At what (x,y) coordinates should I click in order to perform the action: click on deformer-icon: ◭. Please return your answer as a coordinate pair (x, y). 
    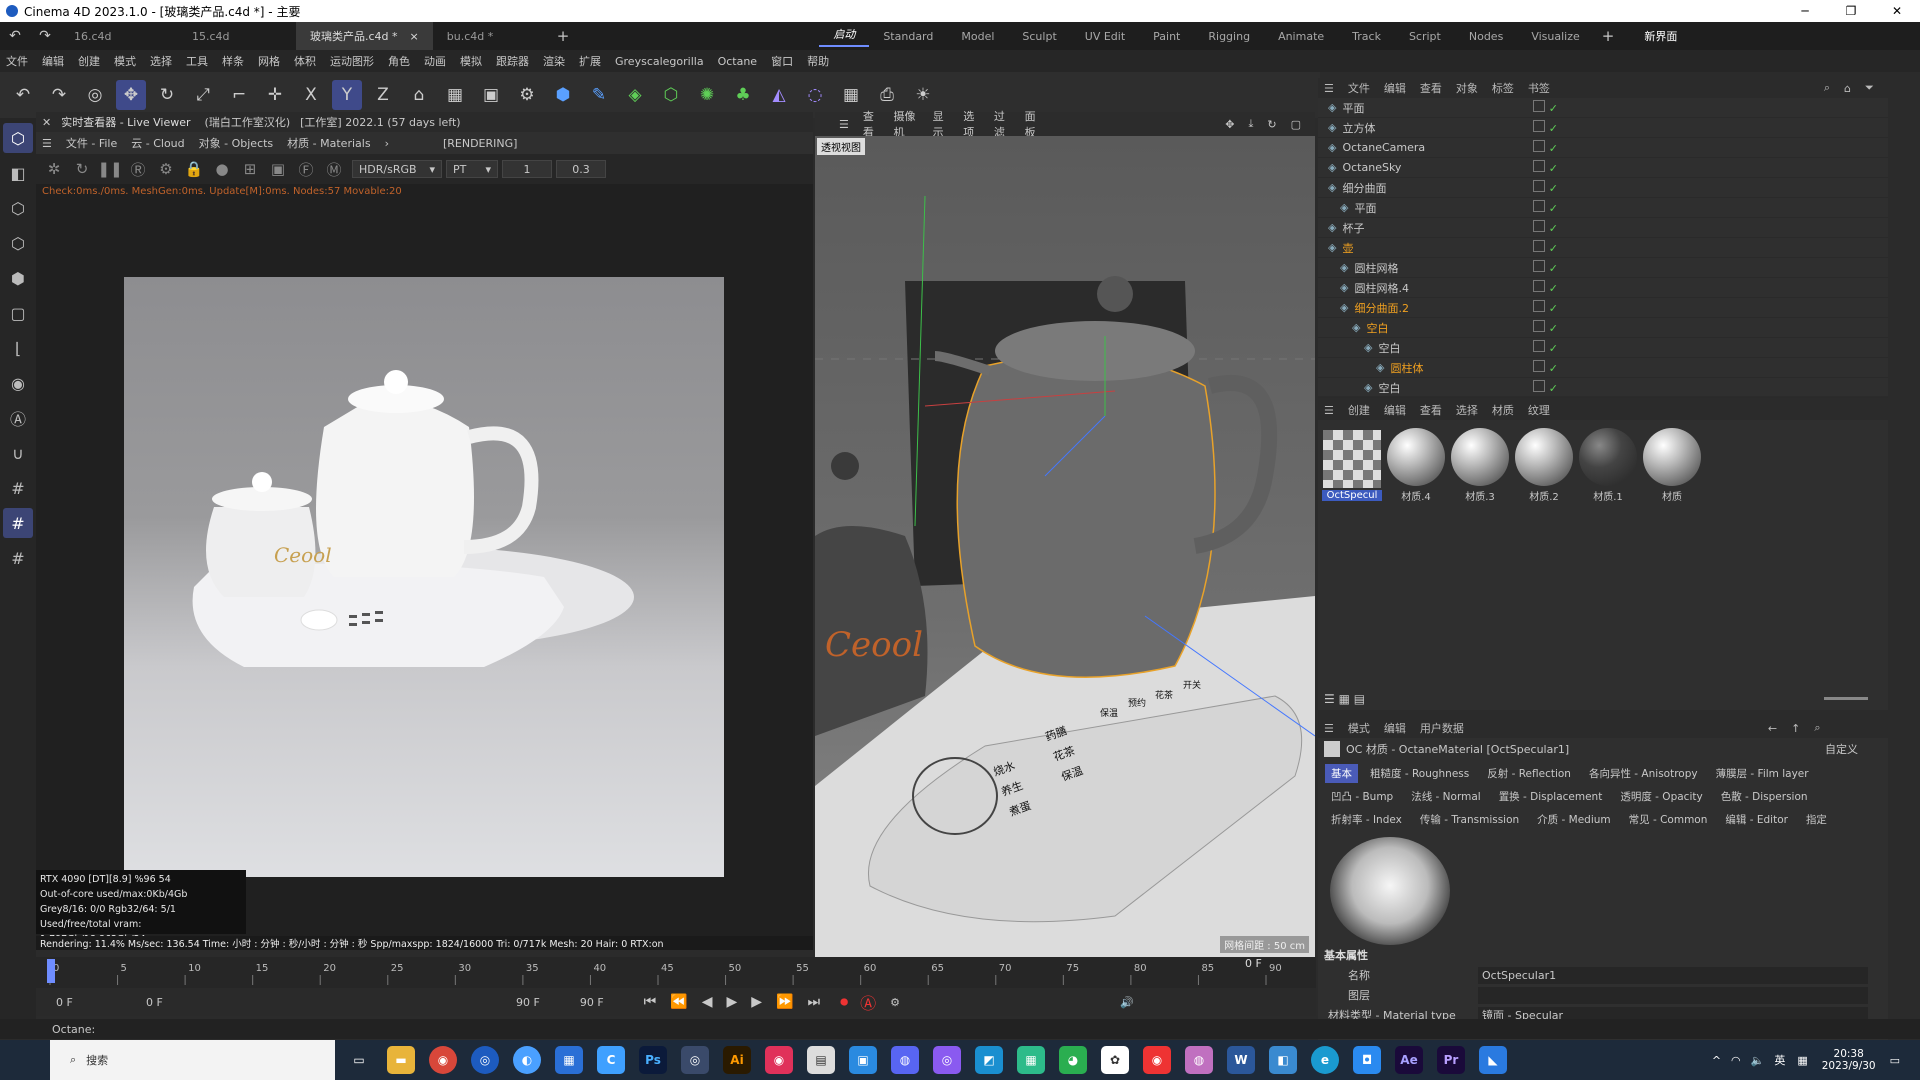
    Looking at the image, I should click on (779, 95).